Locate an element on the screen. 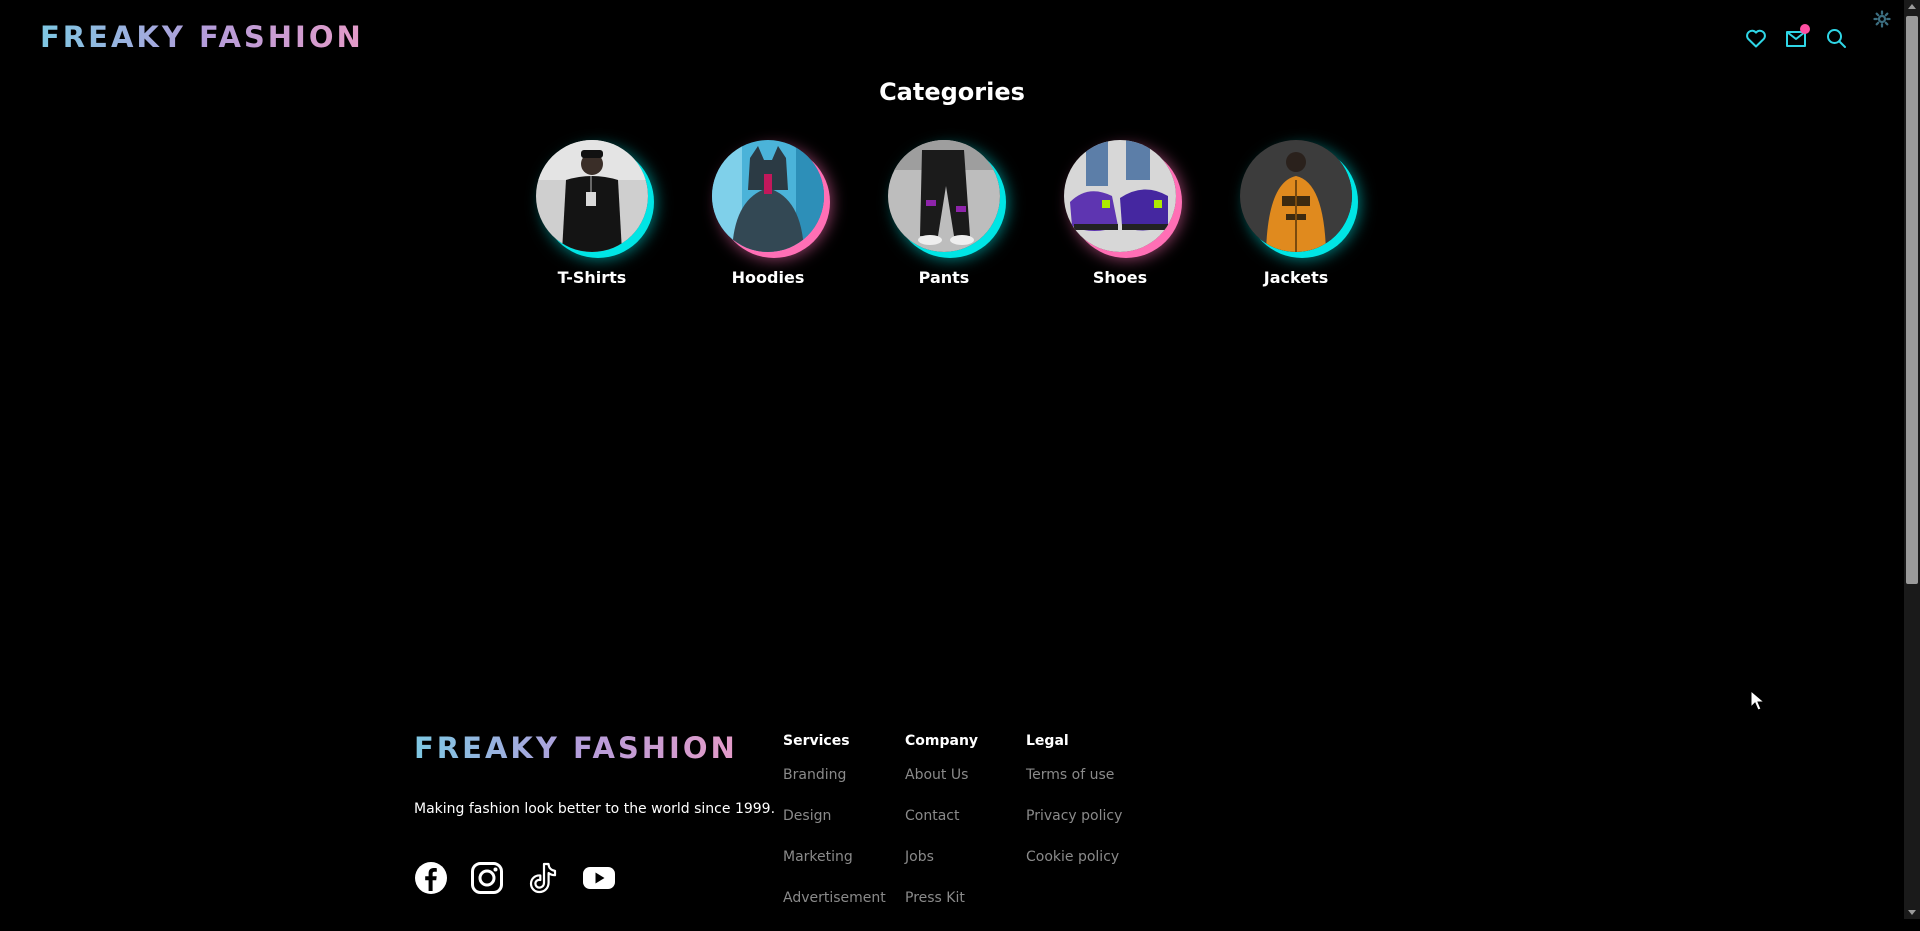  hoodies-image is located at coordinates (768, 196).